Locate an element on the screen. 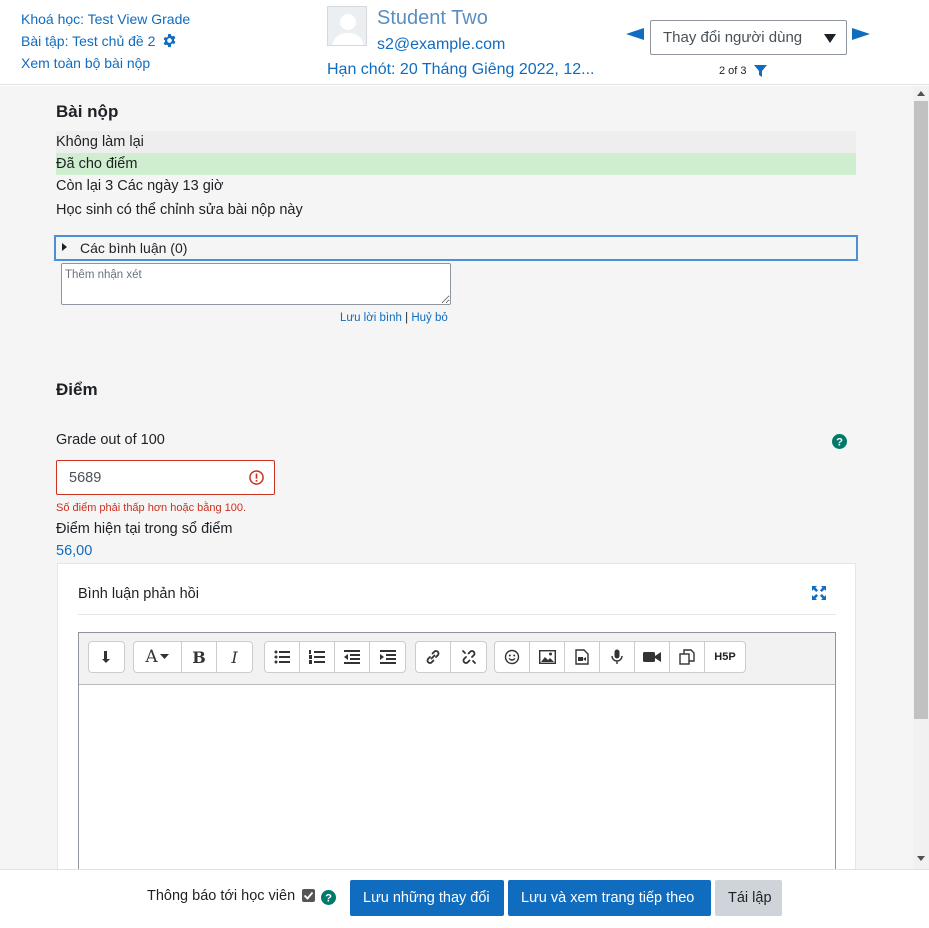 The height and width of the screenshot is (928, 929). toolbar-group-links is located at coordinates (451, 657).